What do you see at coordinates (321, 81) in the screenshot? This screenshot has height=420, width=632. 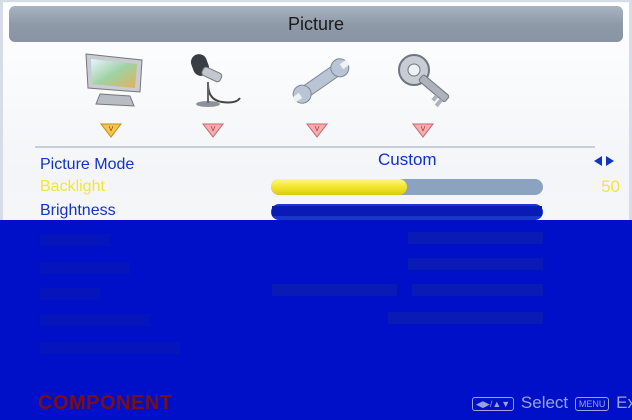 I see `wrench-icon` at bounding box center [321, 81].